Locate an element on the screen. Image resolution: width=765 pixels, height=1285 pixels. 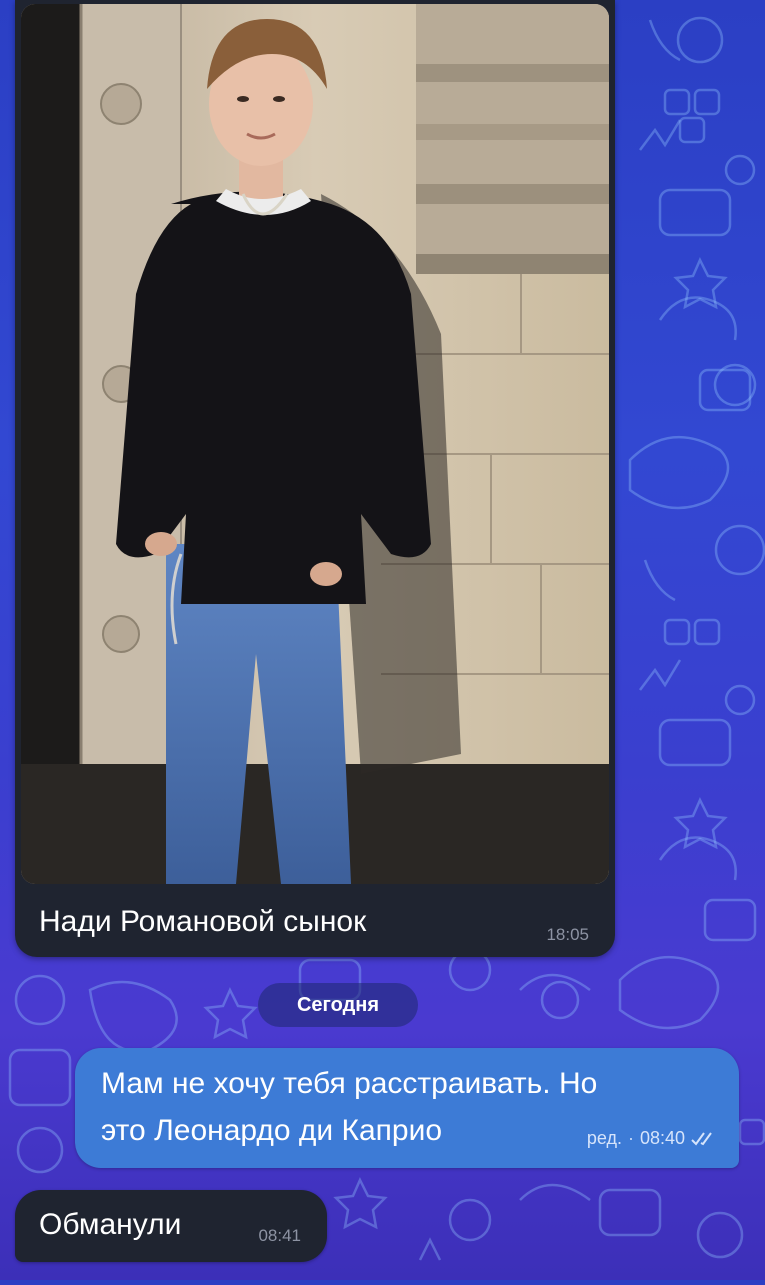
outgoing-message-text-line1: Мам не хочу тебя расстраивать. Но is located at coordinates (349, 1083).